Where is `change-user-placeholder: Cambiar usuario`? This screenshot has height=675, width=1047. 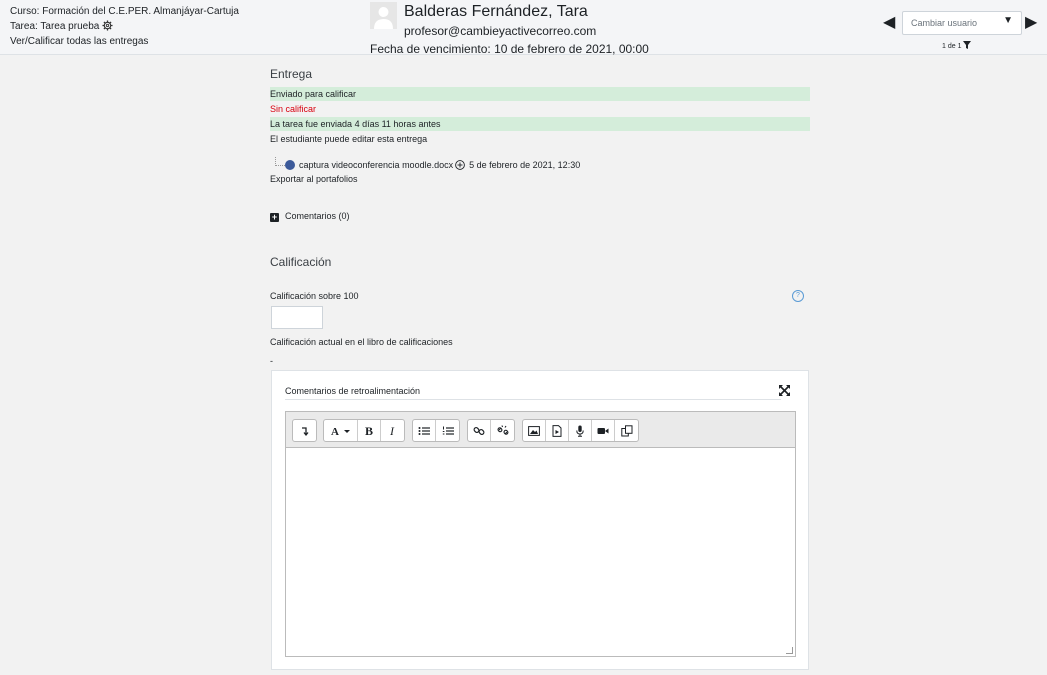
change-user-placeholder: Cambiar usuario is located at coordinates (944, 23).